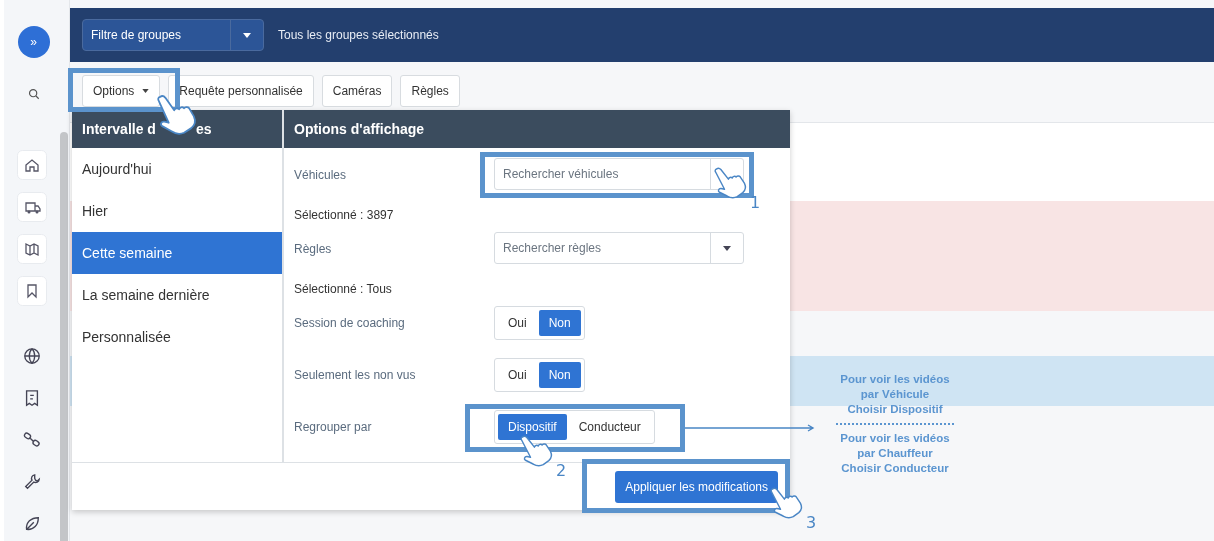 The image size is (1214, 541). What do you see at coordinates (895, 453) in the screenshot?
I see `annotation-text: Pour voir les vidéos par Chauffeur Choisir Conducteur` at bounding box center [895, 453].